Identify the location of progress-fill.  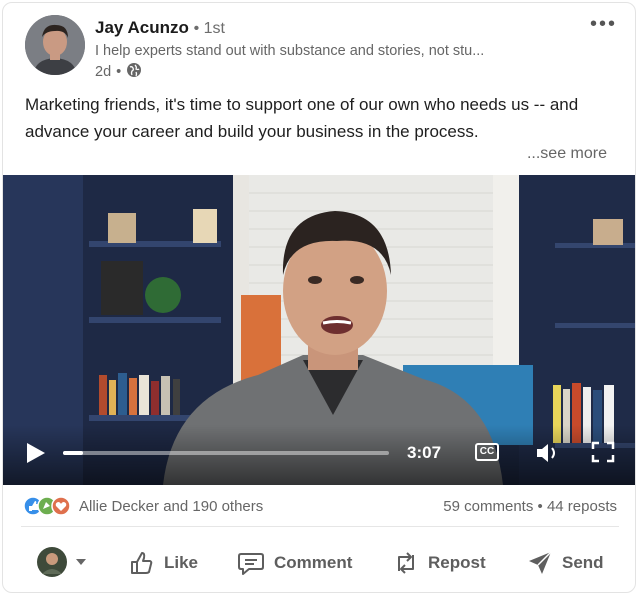
(73, 453).